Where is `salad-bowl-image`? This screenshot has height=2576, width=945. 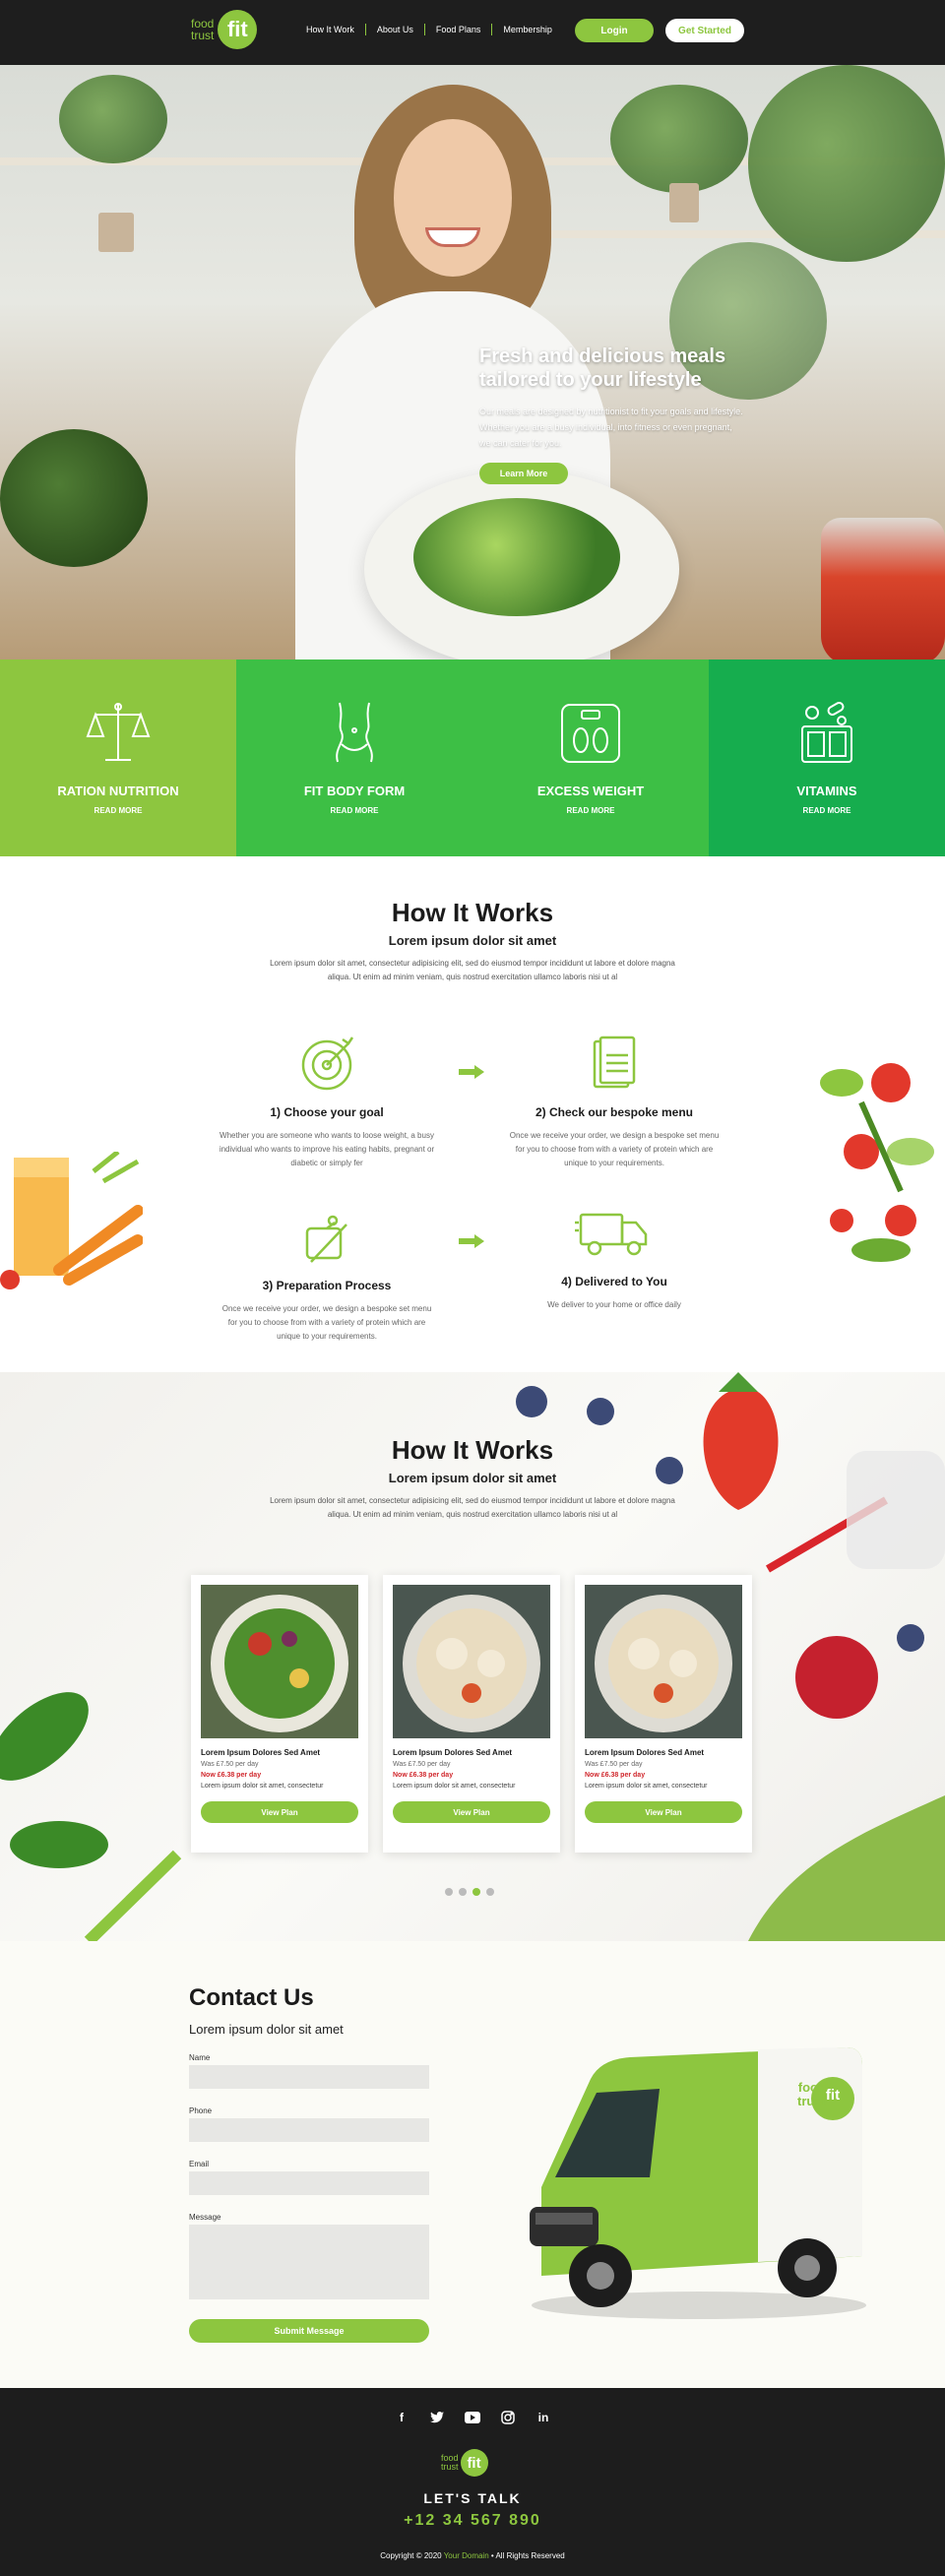
salad-bowl-image is located at coordinates (279, 1661).